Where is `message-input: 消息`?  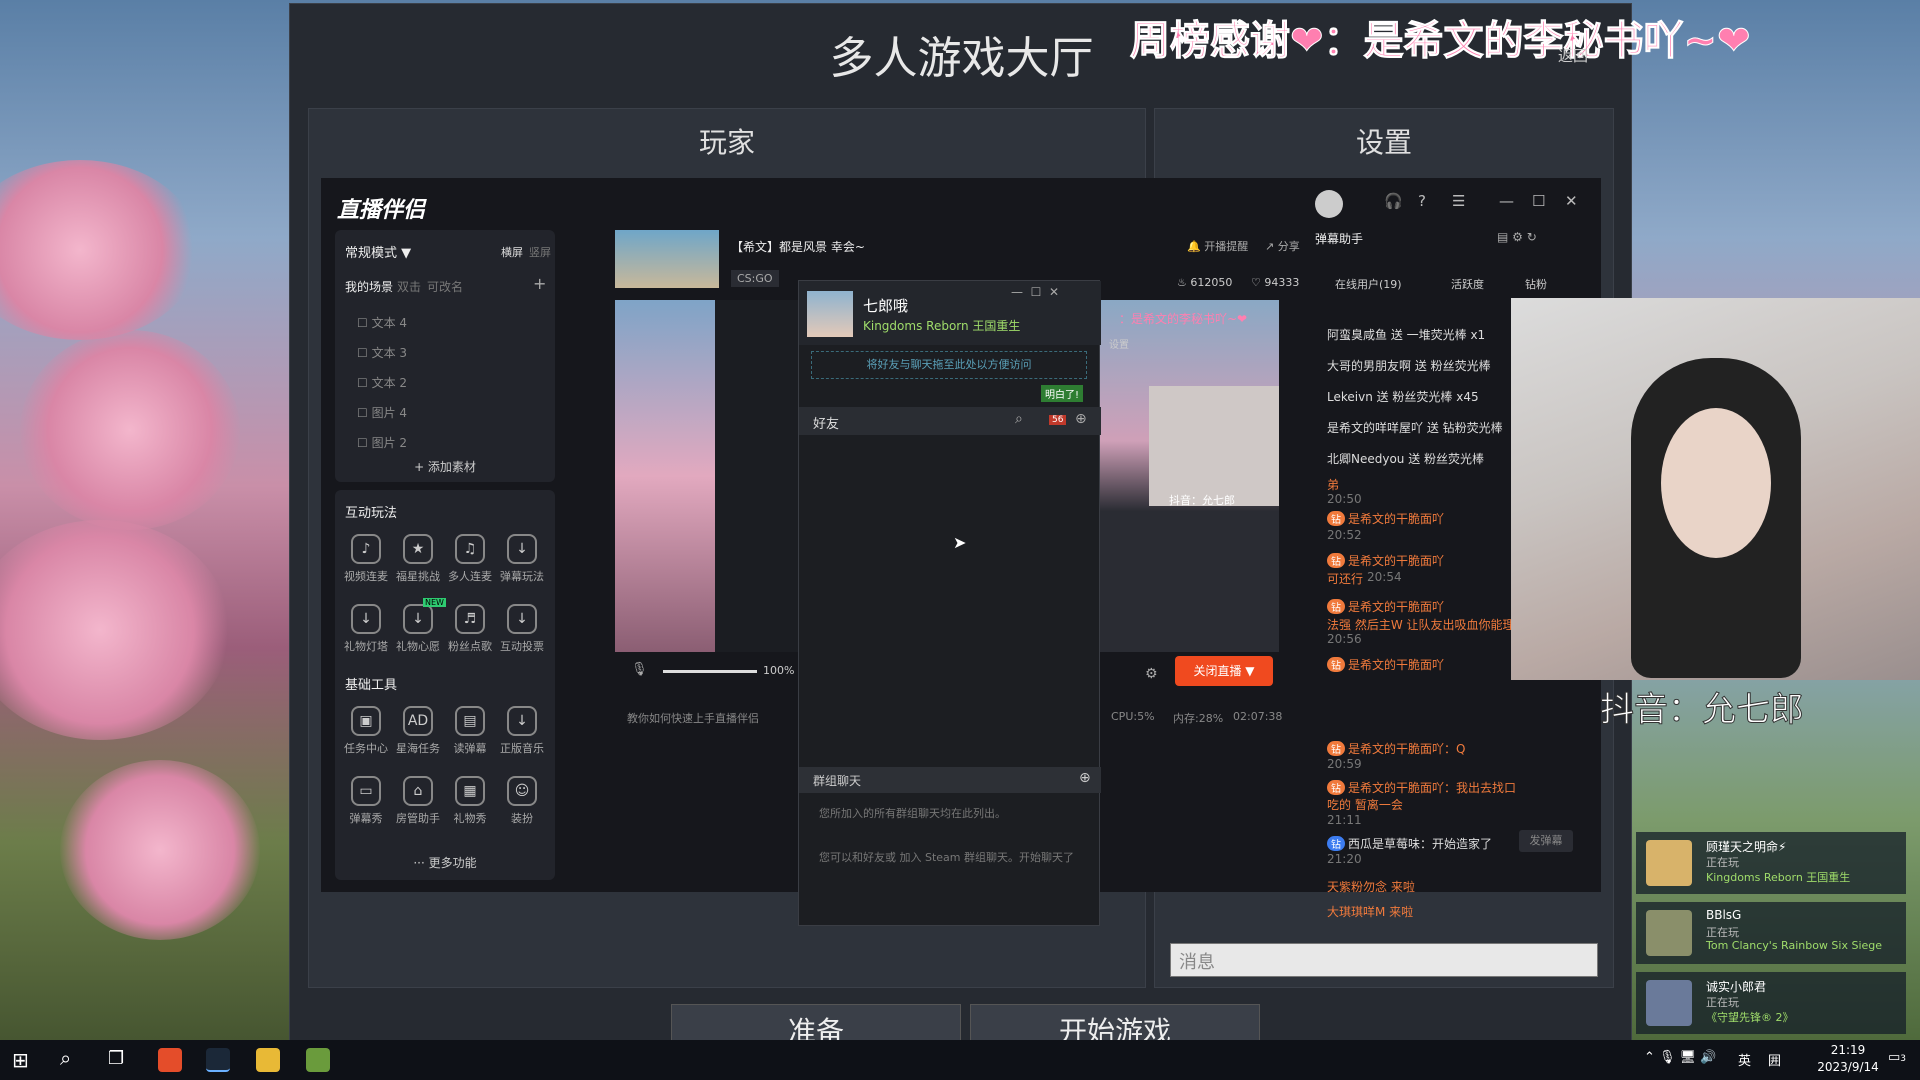
message-input: 消息 is located at coordinates (1384, 960).